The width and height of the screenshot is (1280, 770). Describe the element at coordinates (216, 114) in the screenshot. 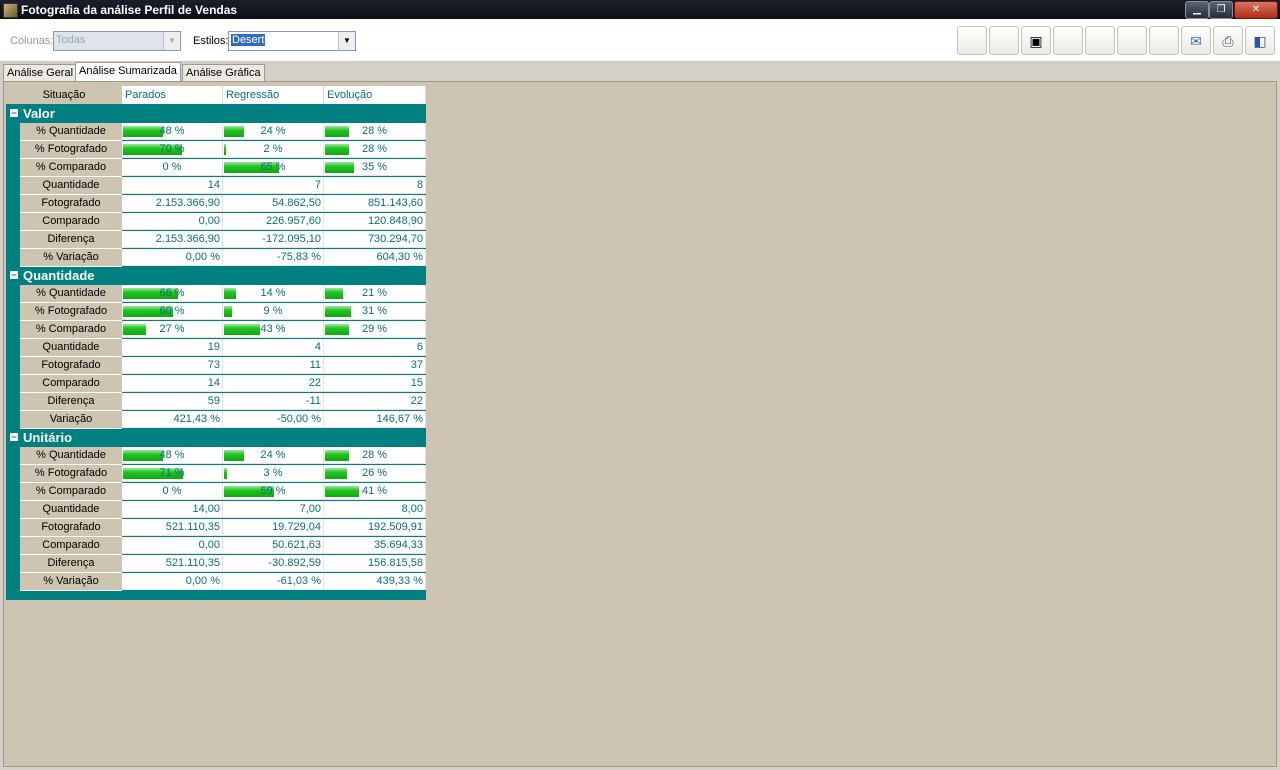

I see `section-header: − Valor` at that location.